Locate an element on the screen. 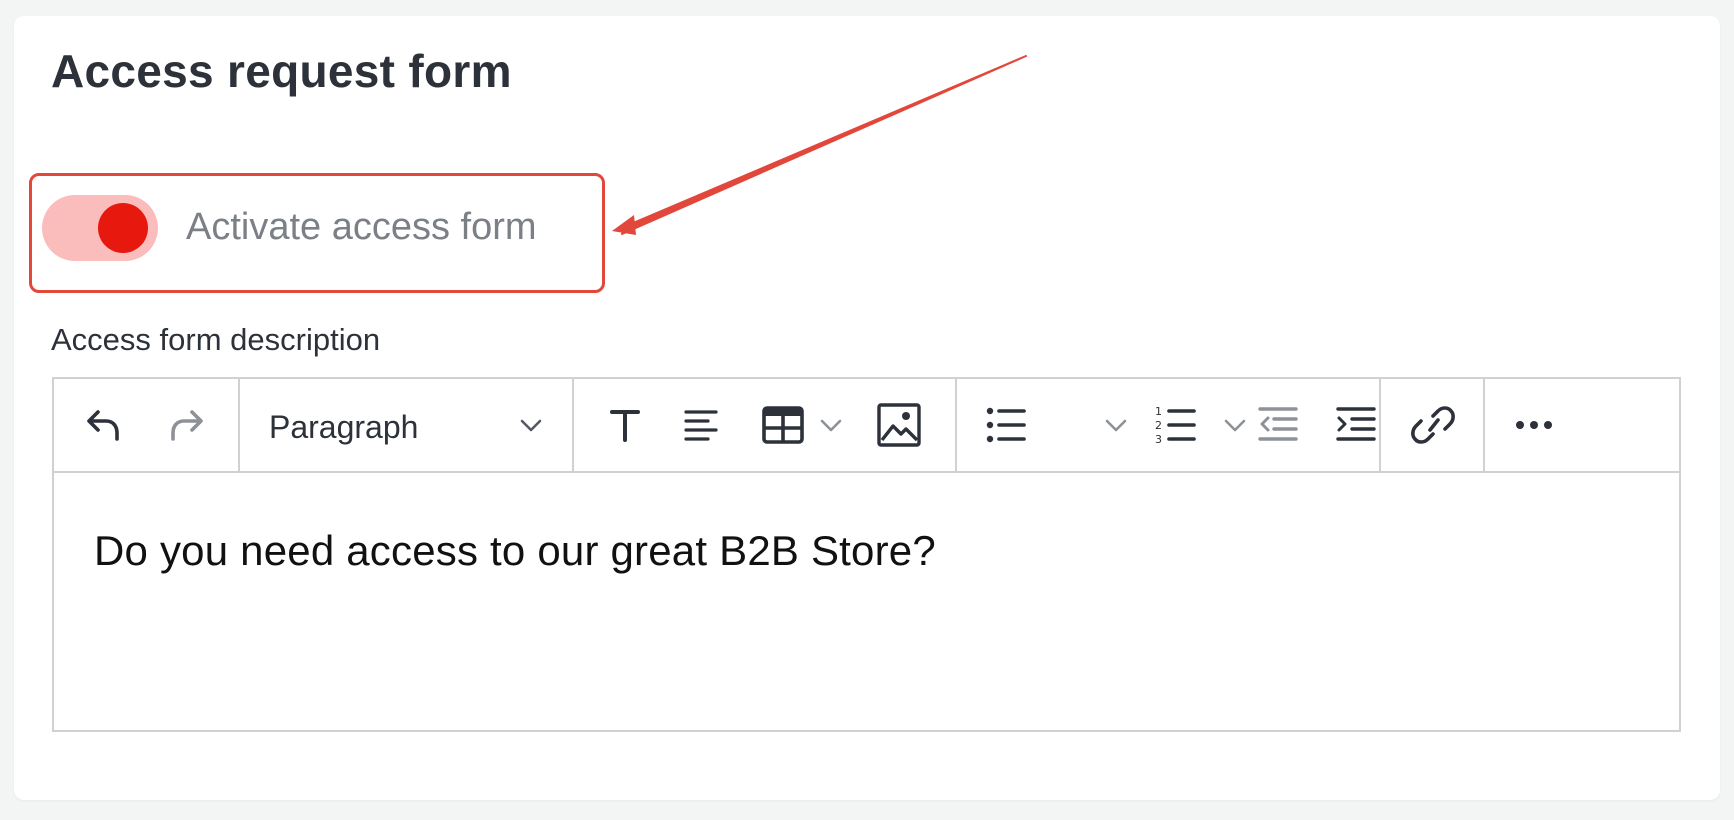 This screenshot has height=820, width=1734. numbered-list-chevron-down-icon is located at coordinates (1235, 425).